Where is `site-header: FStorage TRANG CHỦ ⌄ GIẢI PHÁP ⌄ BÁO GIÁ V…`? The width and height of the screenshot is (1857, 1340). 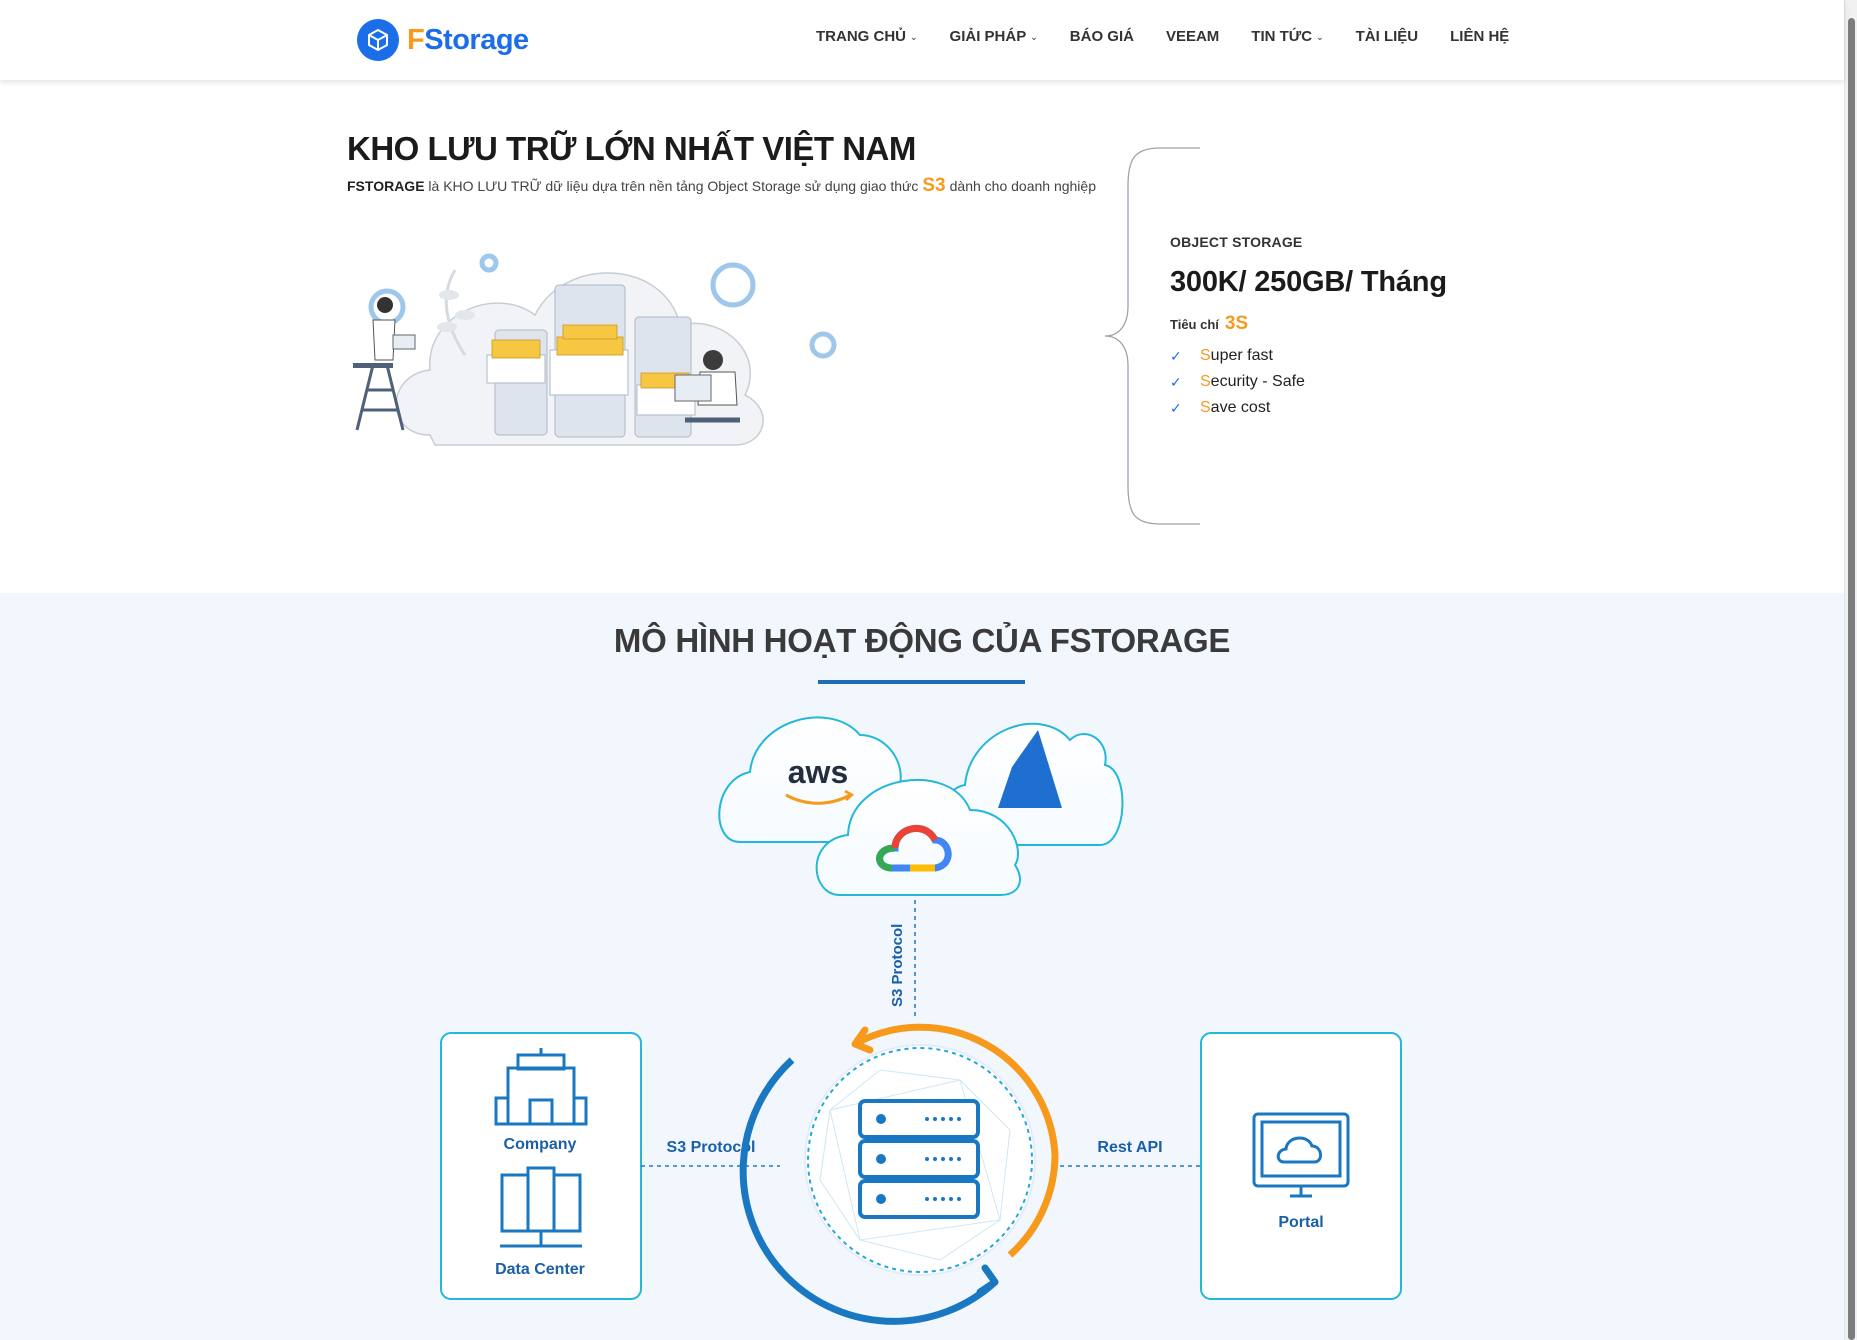 site-header: FStorage TRANG CHỦ ⌄ GIẢI PHÁP ⌄ BÁO GIÁ V… is located at coordinates (922, 40).